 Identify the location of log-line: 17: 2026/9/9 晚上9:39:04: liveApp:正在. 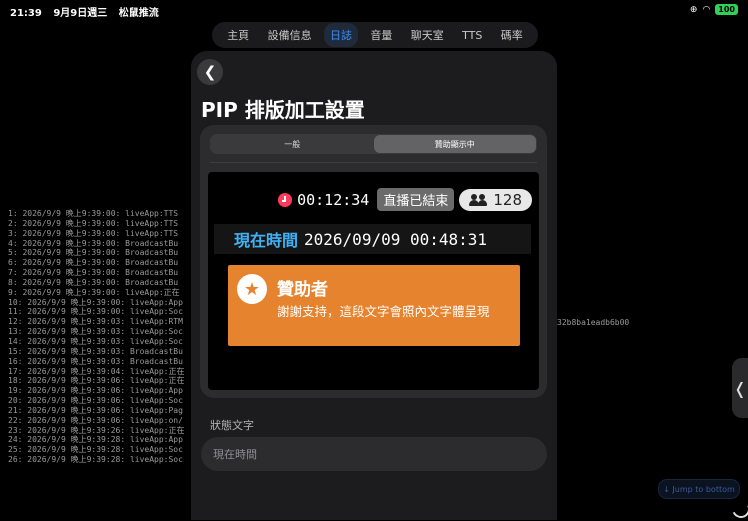
(96, 371).